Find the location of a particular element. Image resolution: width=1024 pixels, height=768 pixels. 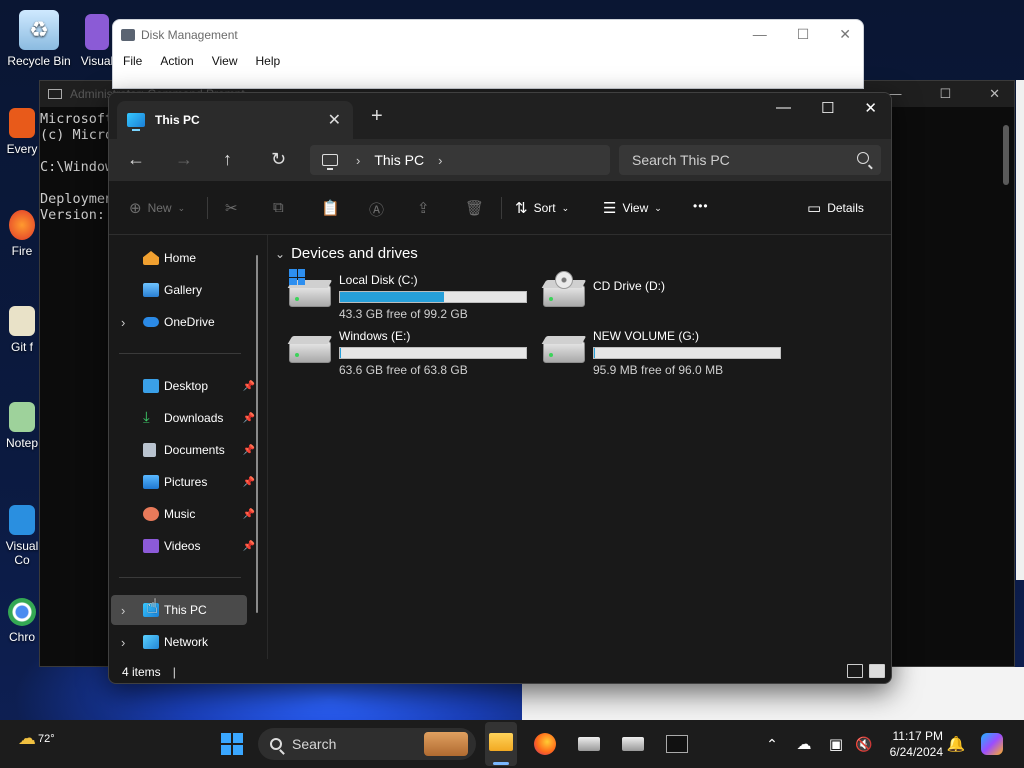

more-options-button: ••• is located at coordinates (701, 206).